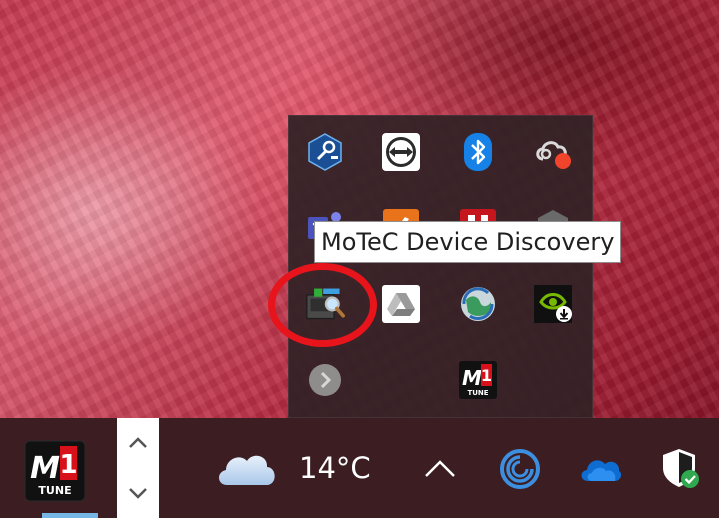  I want to click on weather-temperature: 14°C, so click(335, 468).